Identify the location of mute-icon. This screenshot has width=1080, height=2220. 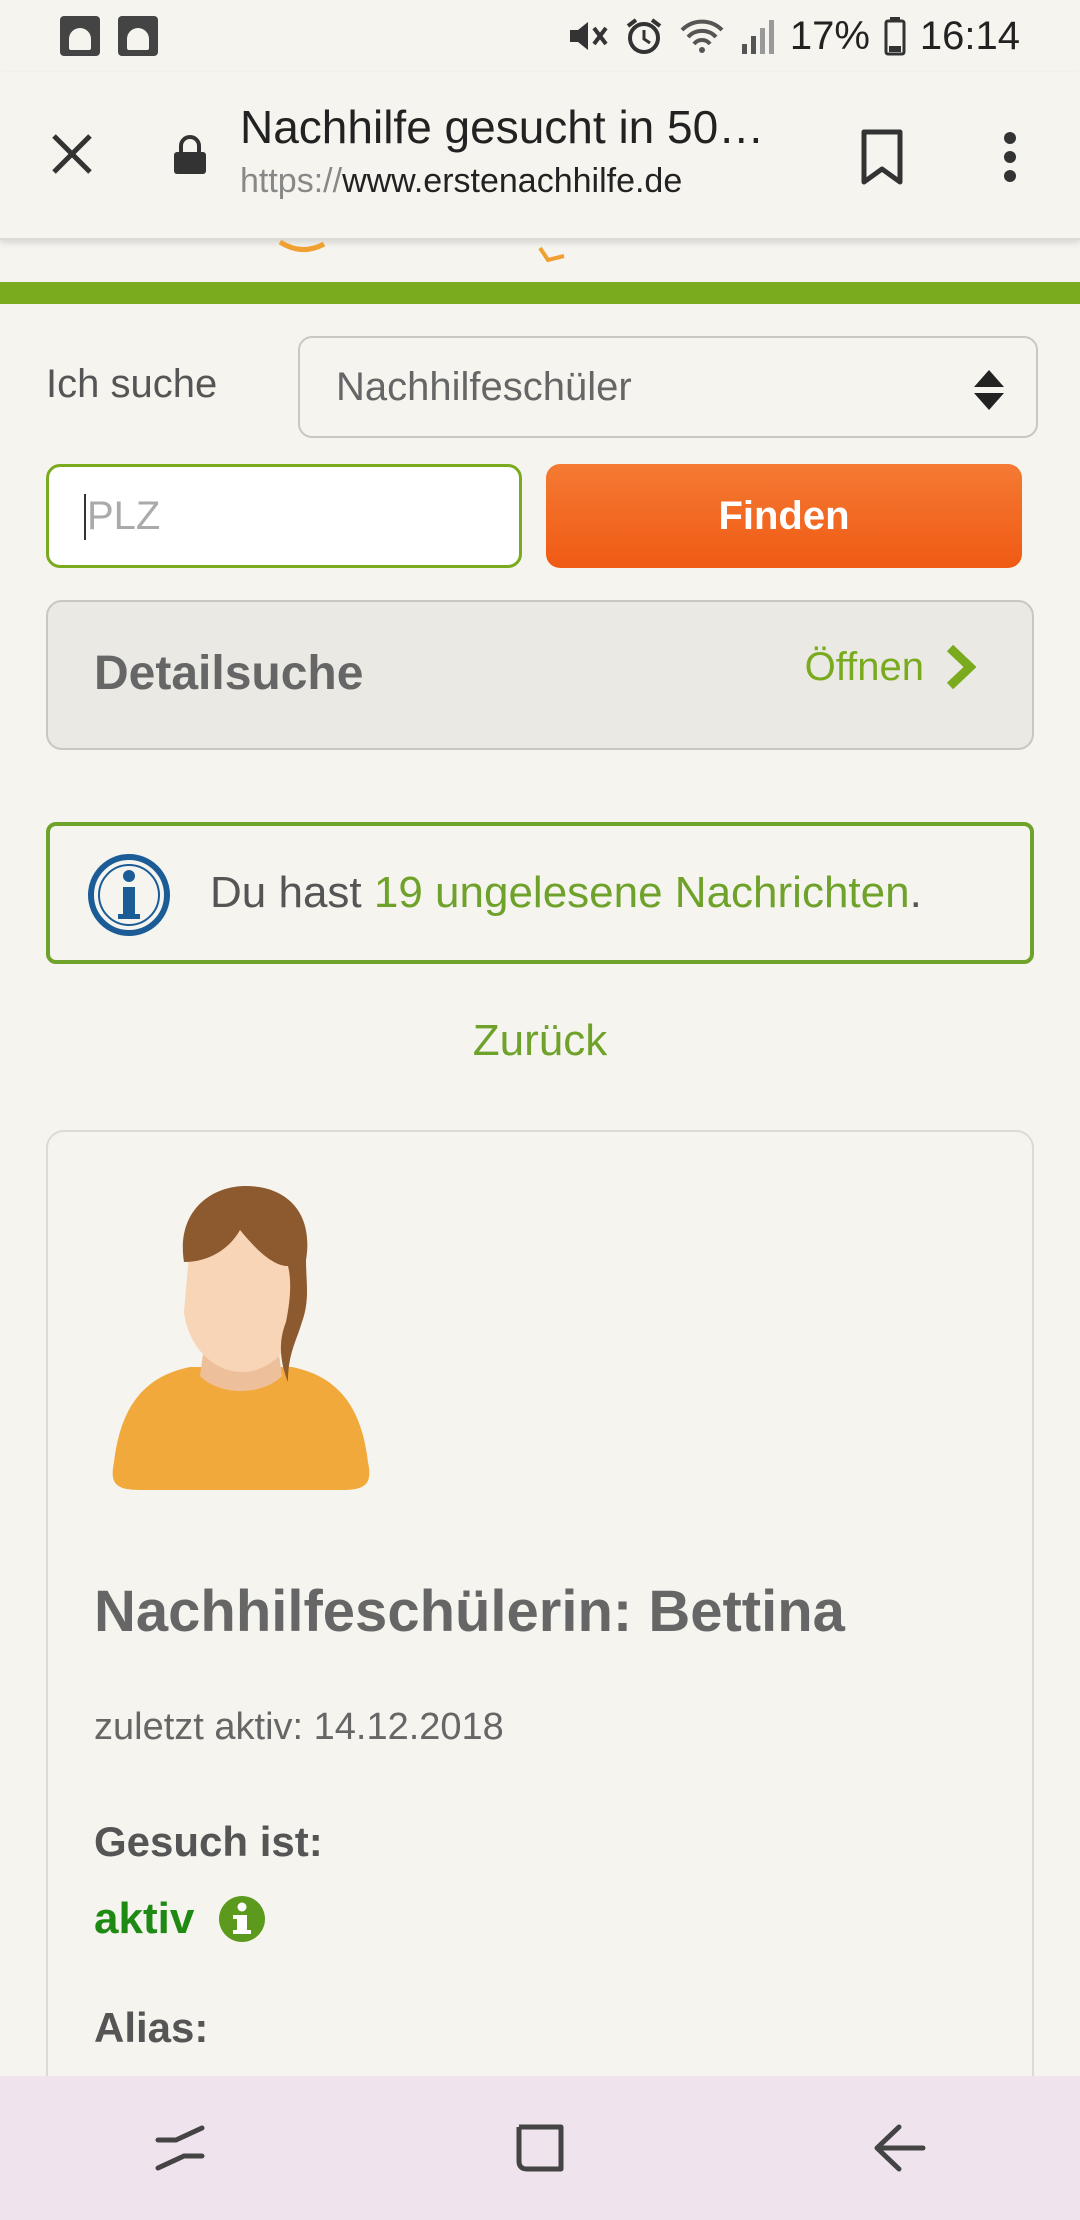
(588, 36).